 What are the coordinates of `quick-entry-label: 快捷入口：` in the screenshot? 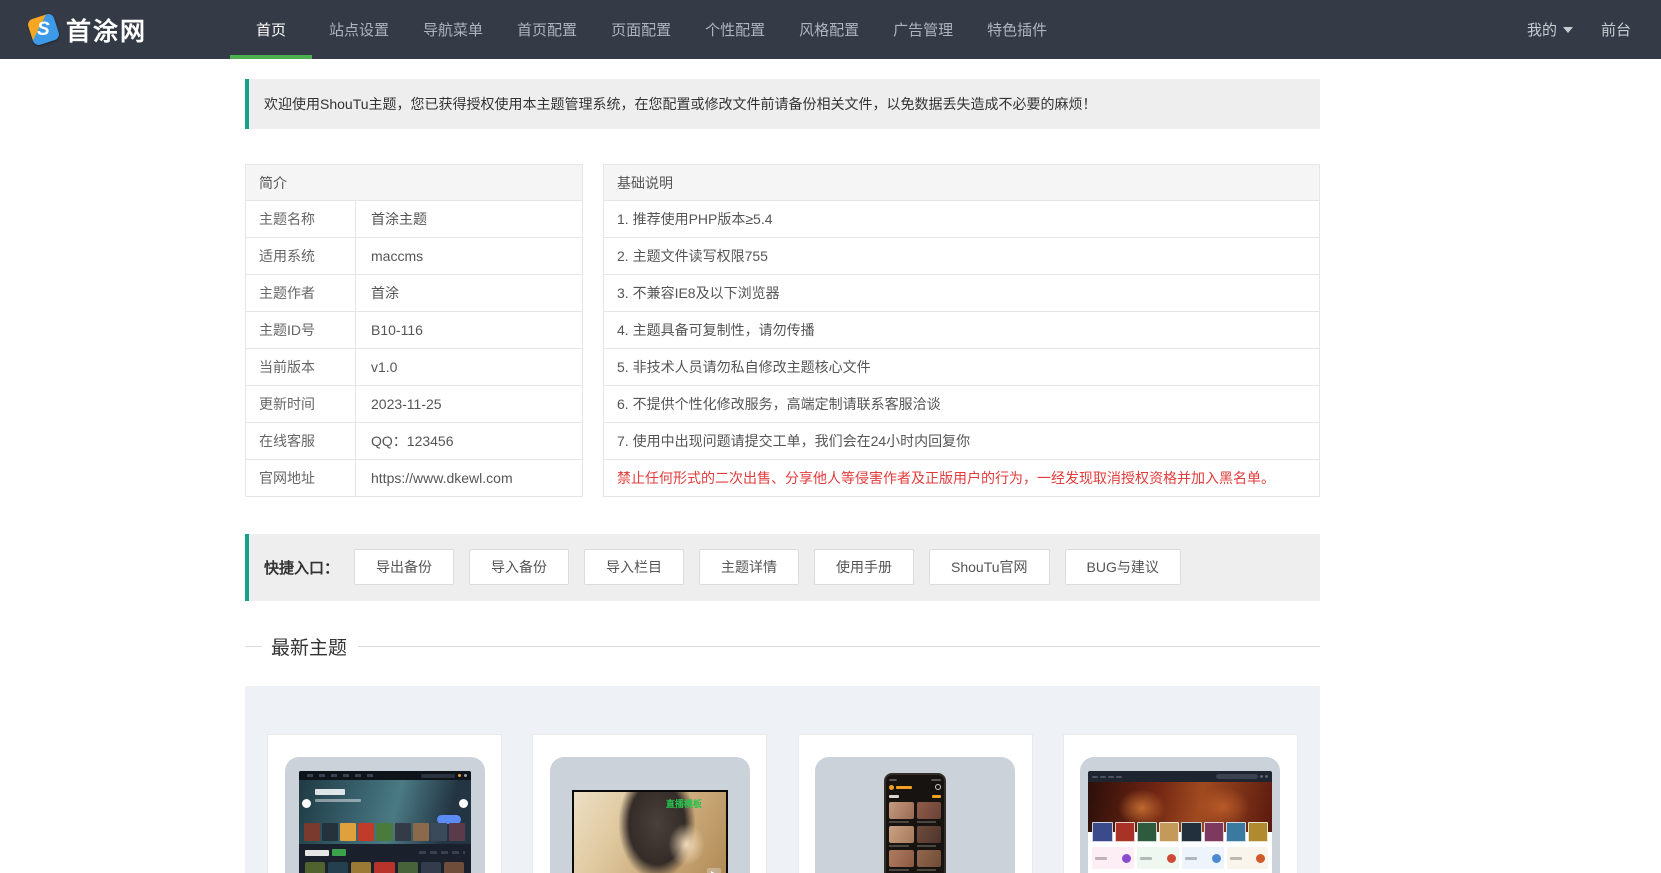 It's located at (302, 568).